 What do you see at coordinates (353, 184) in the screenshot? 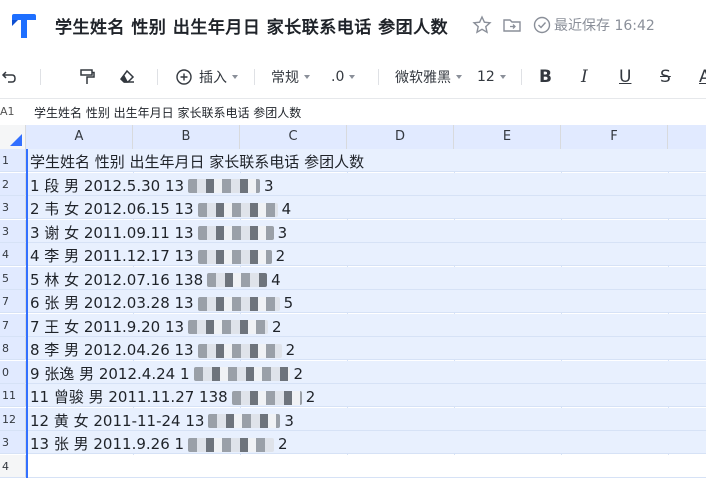
I see `table-row: 21 段 男 2012.5.30 13 3` at bounding box center [353, 184].